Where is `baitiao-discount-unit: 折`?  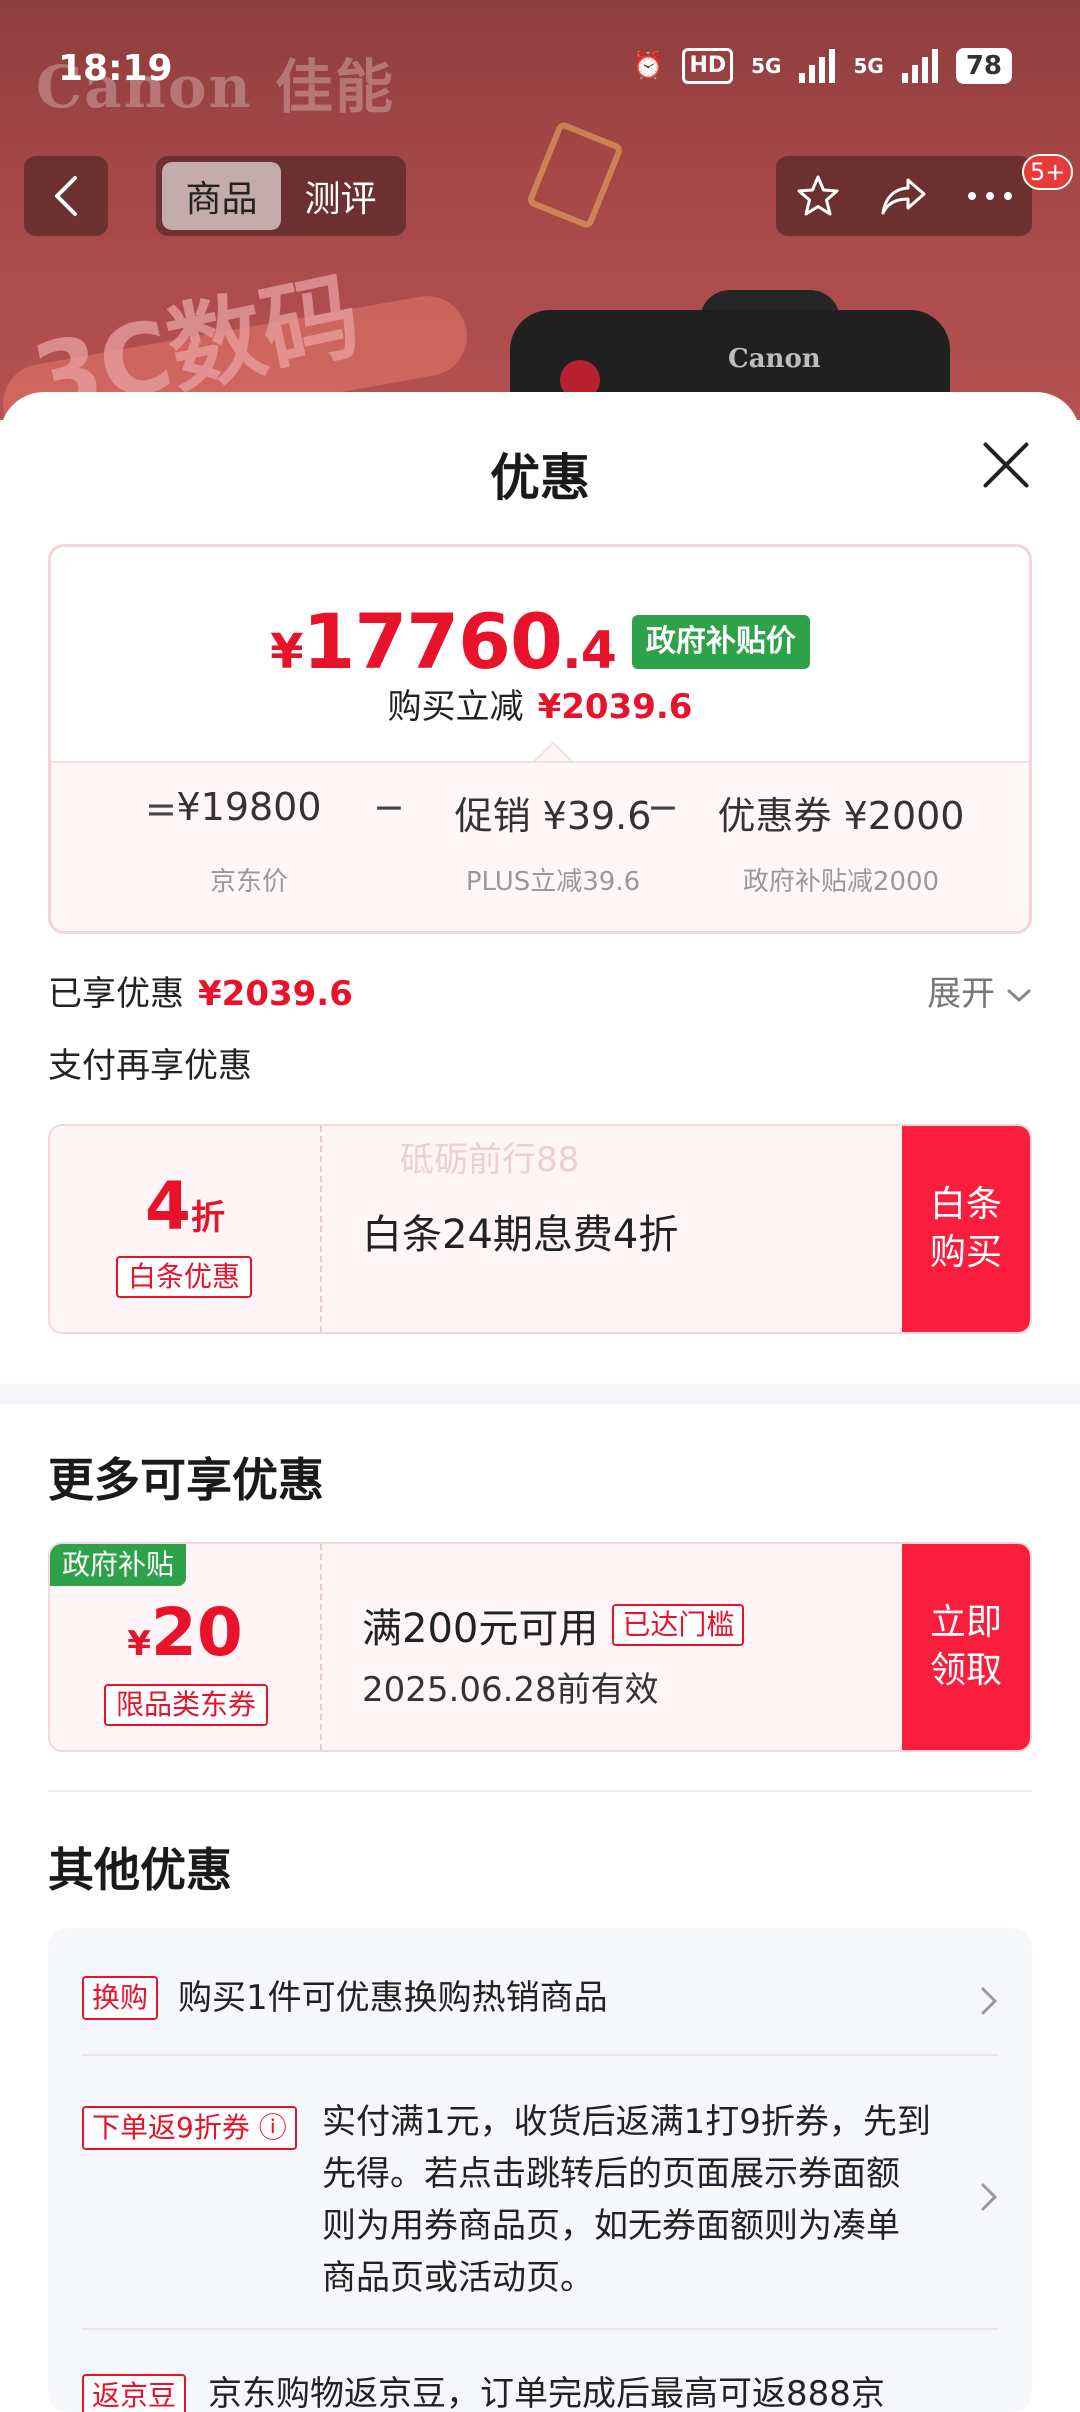
baitiao-discount-unit: 折 is located at coordinates (207, 1218).